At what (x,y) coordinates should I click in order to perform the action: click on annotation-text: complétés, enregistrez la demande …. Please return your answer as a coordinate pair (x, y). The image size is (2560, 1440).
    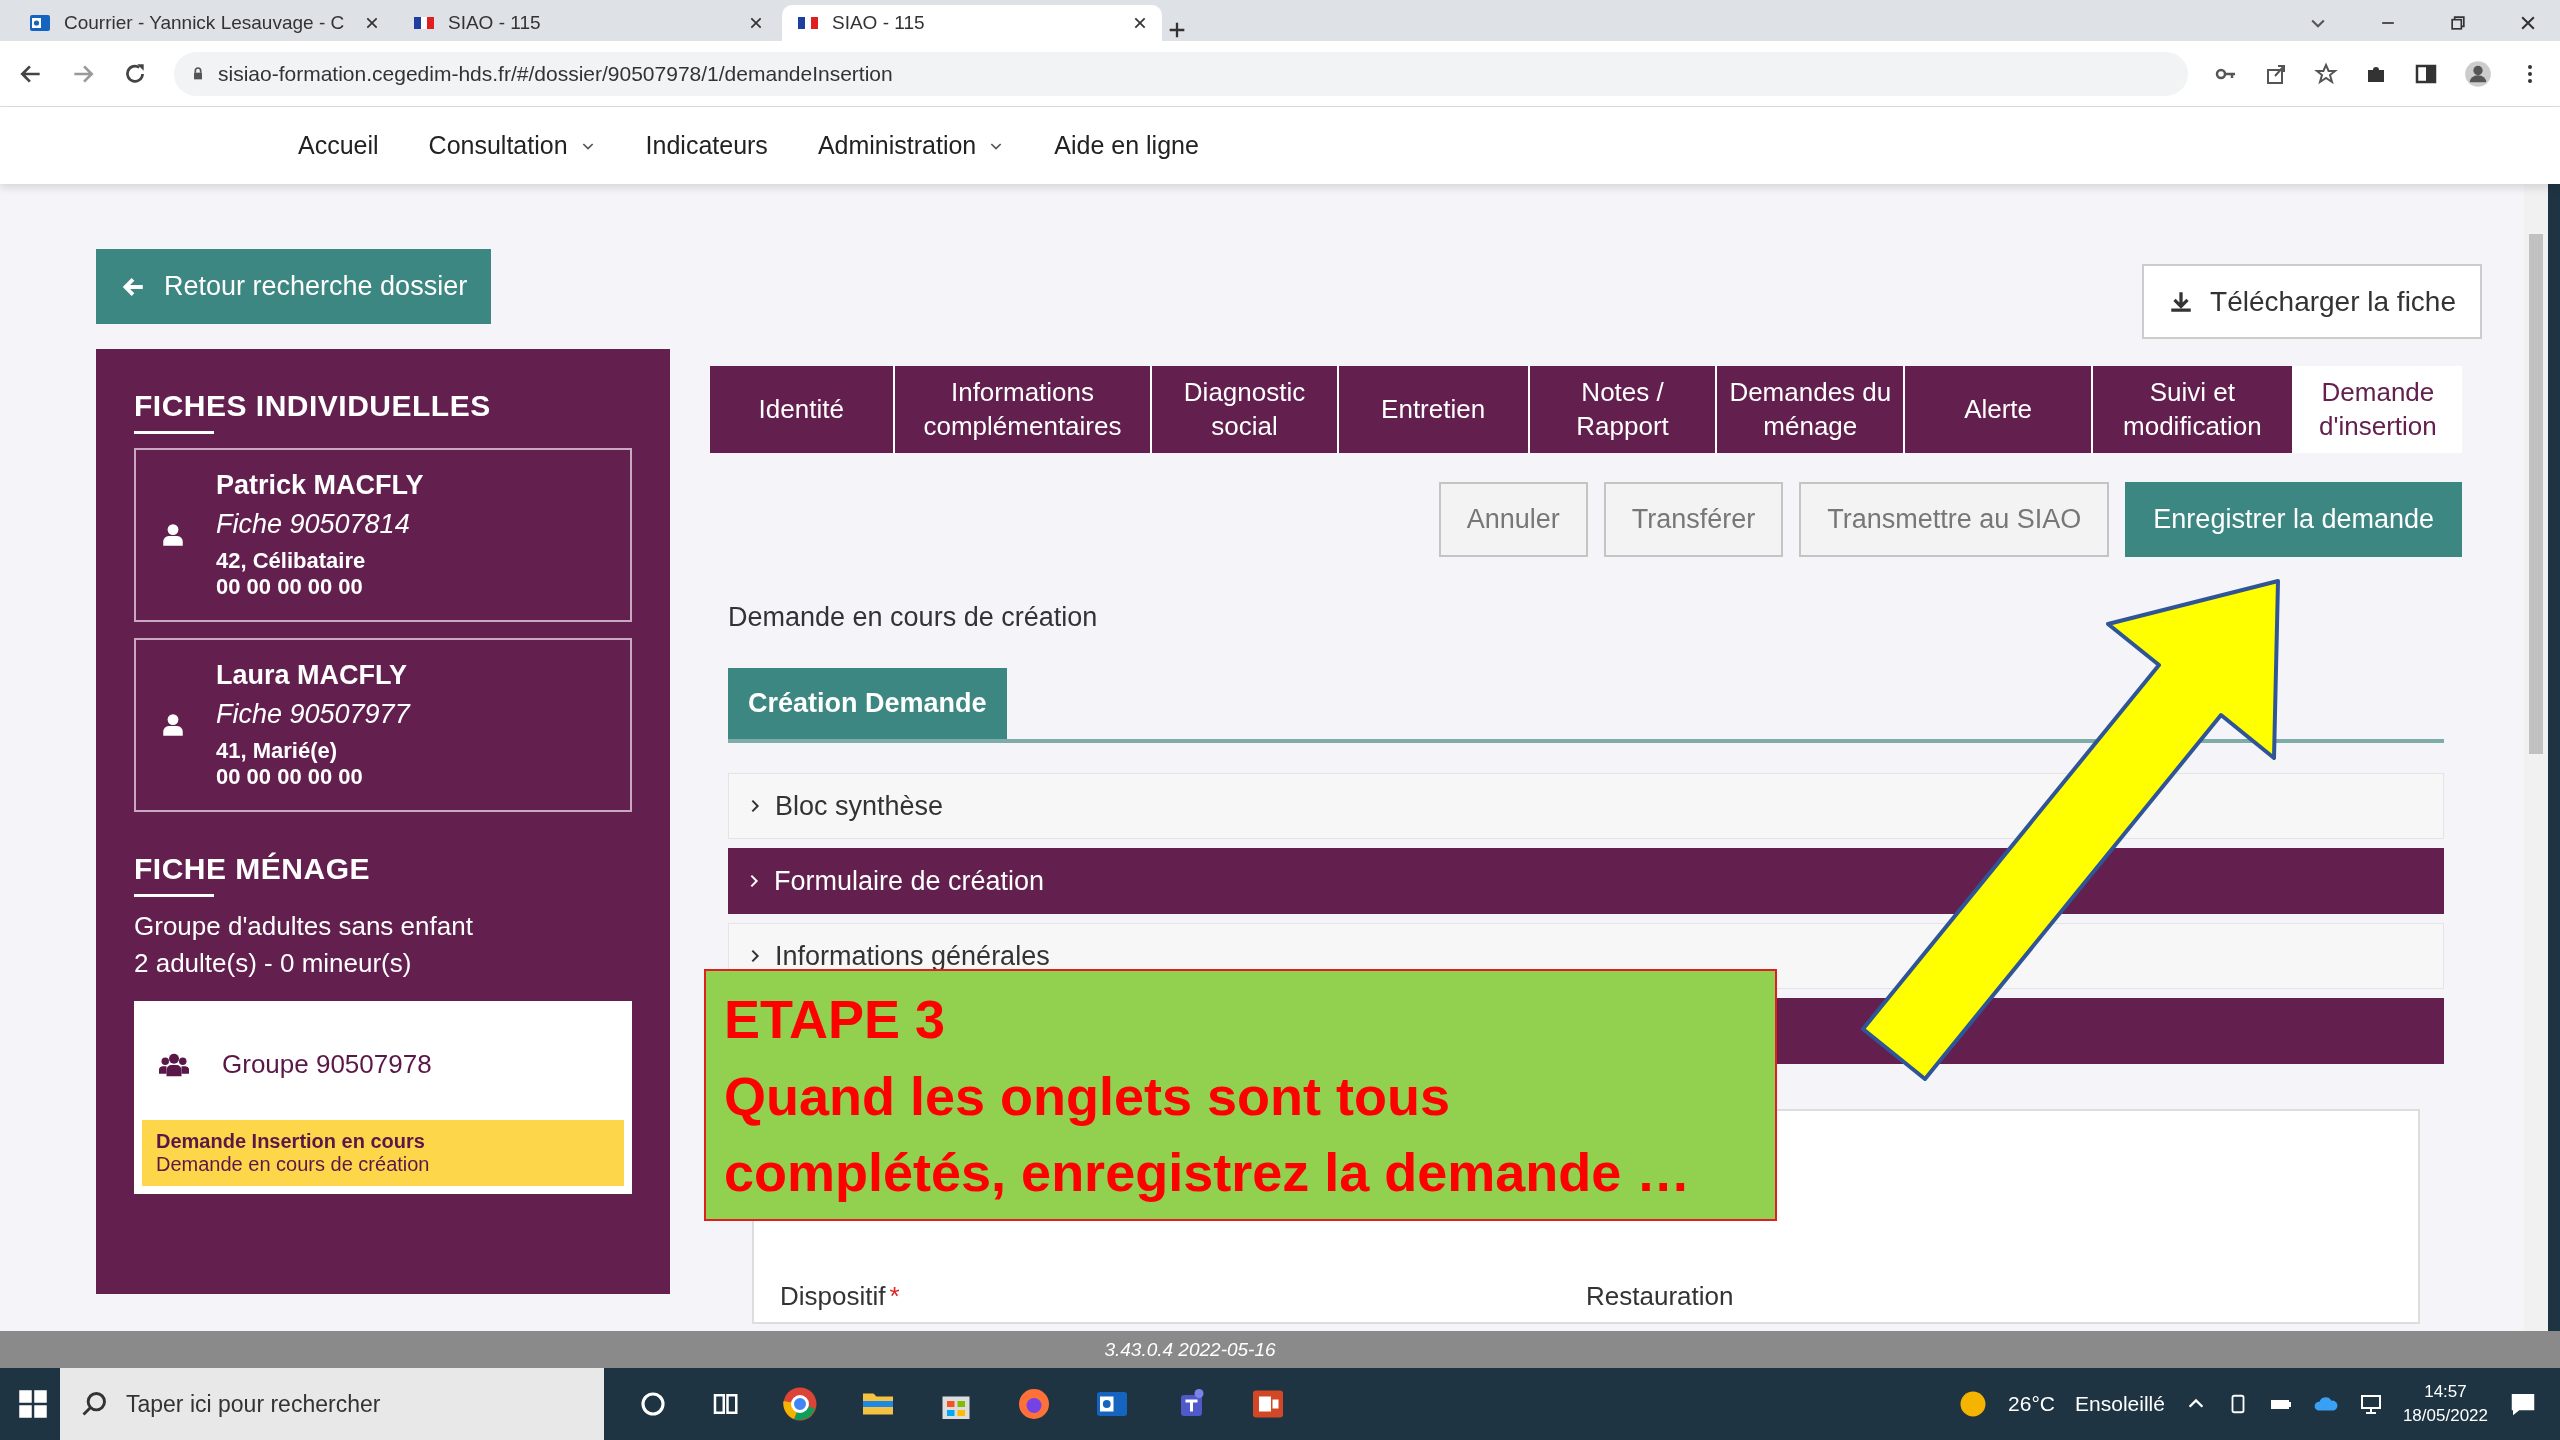
    Looking at the image, I should click on (1208, 1173).